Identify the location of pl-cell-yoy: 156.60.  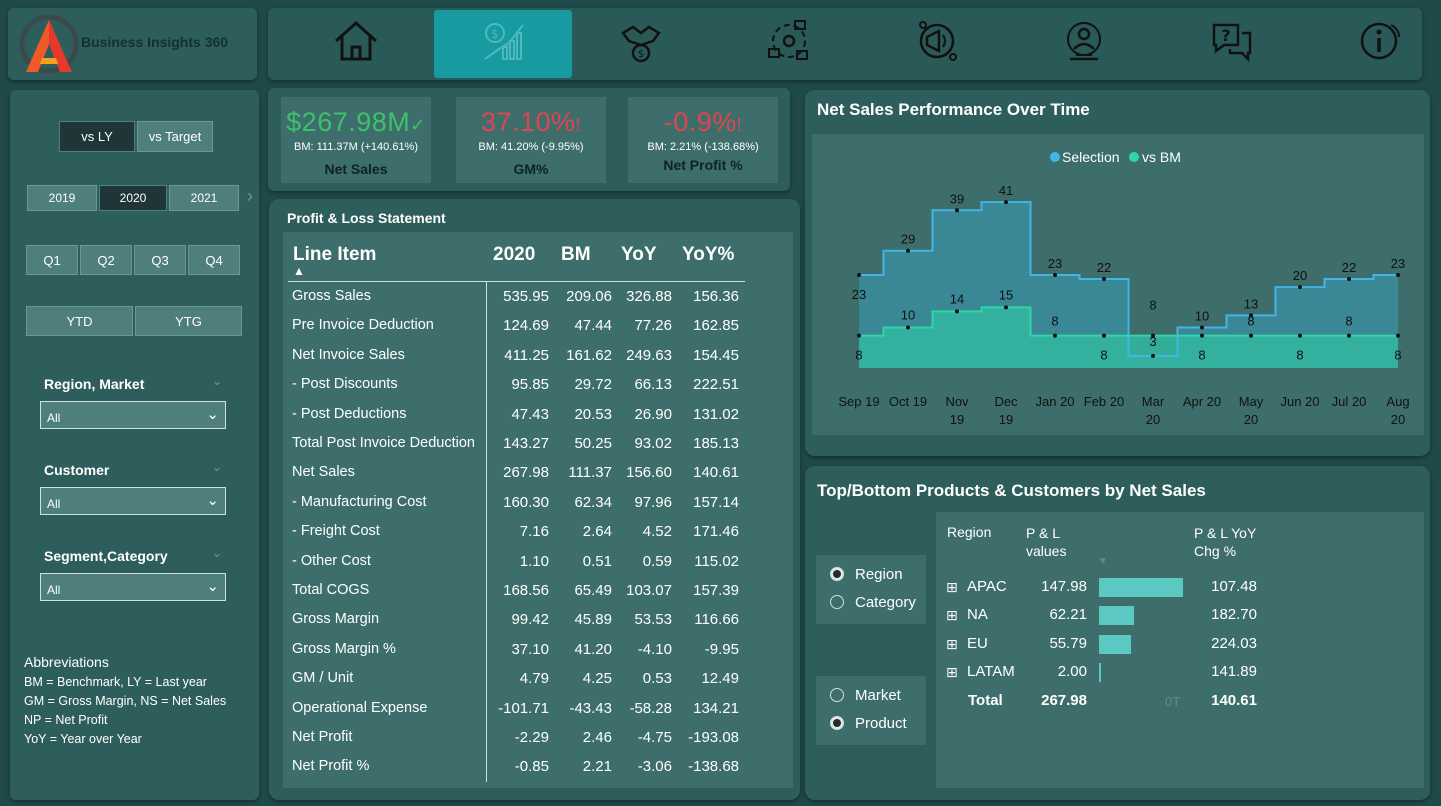
(649, 473).